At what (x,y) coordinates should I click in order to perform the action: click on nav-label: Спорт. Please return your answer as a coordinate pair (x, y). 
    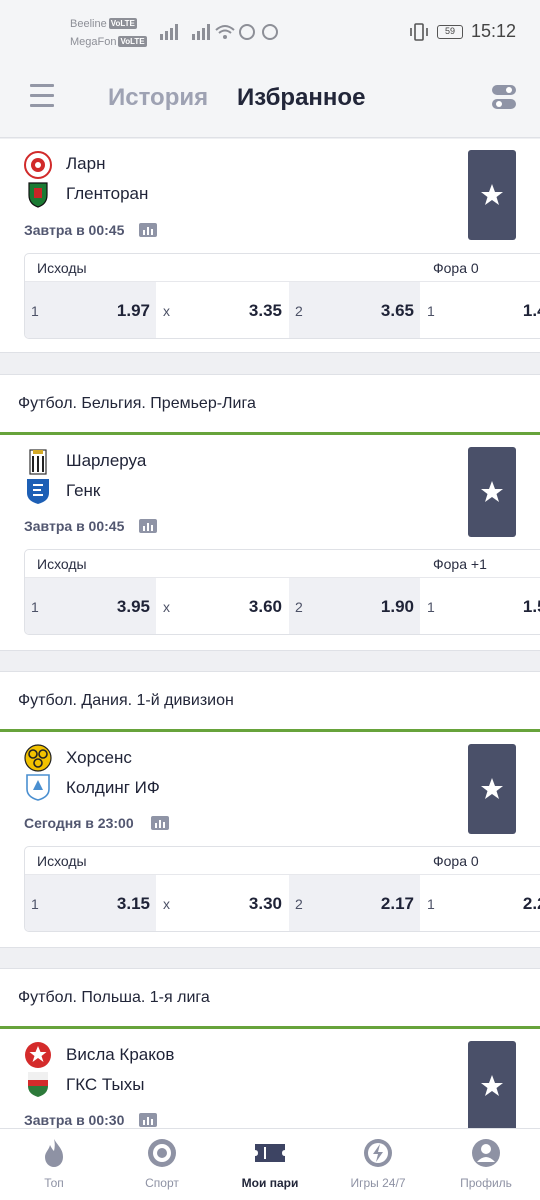
    Looking at the image, I should click on (162, 1183).